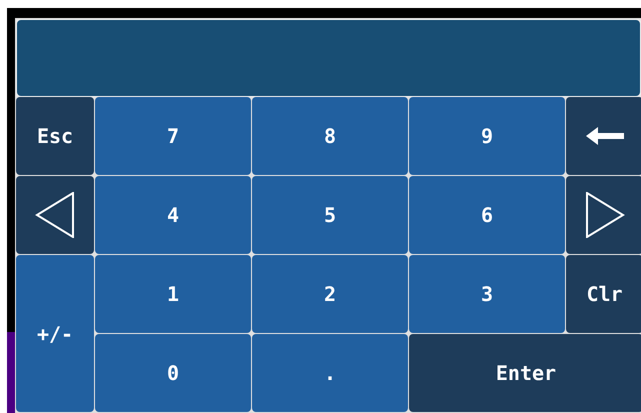  Describe the element at coordinates (173, 373) in the screenshot. I see `key-button: 0` at that location.